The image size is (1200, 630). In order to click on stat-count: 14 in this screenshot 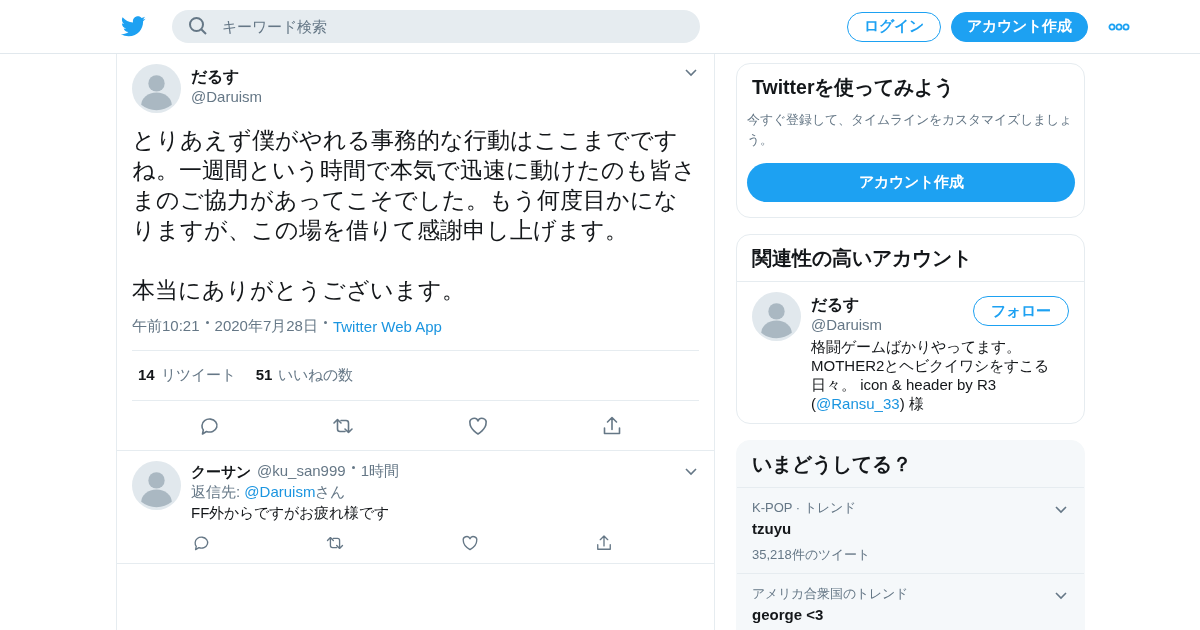, I will do `click(146, 375)`.